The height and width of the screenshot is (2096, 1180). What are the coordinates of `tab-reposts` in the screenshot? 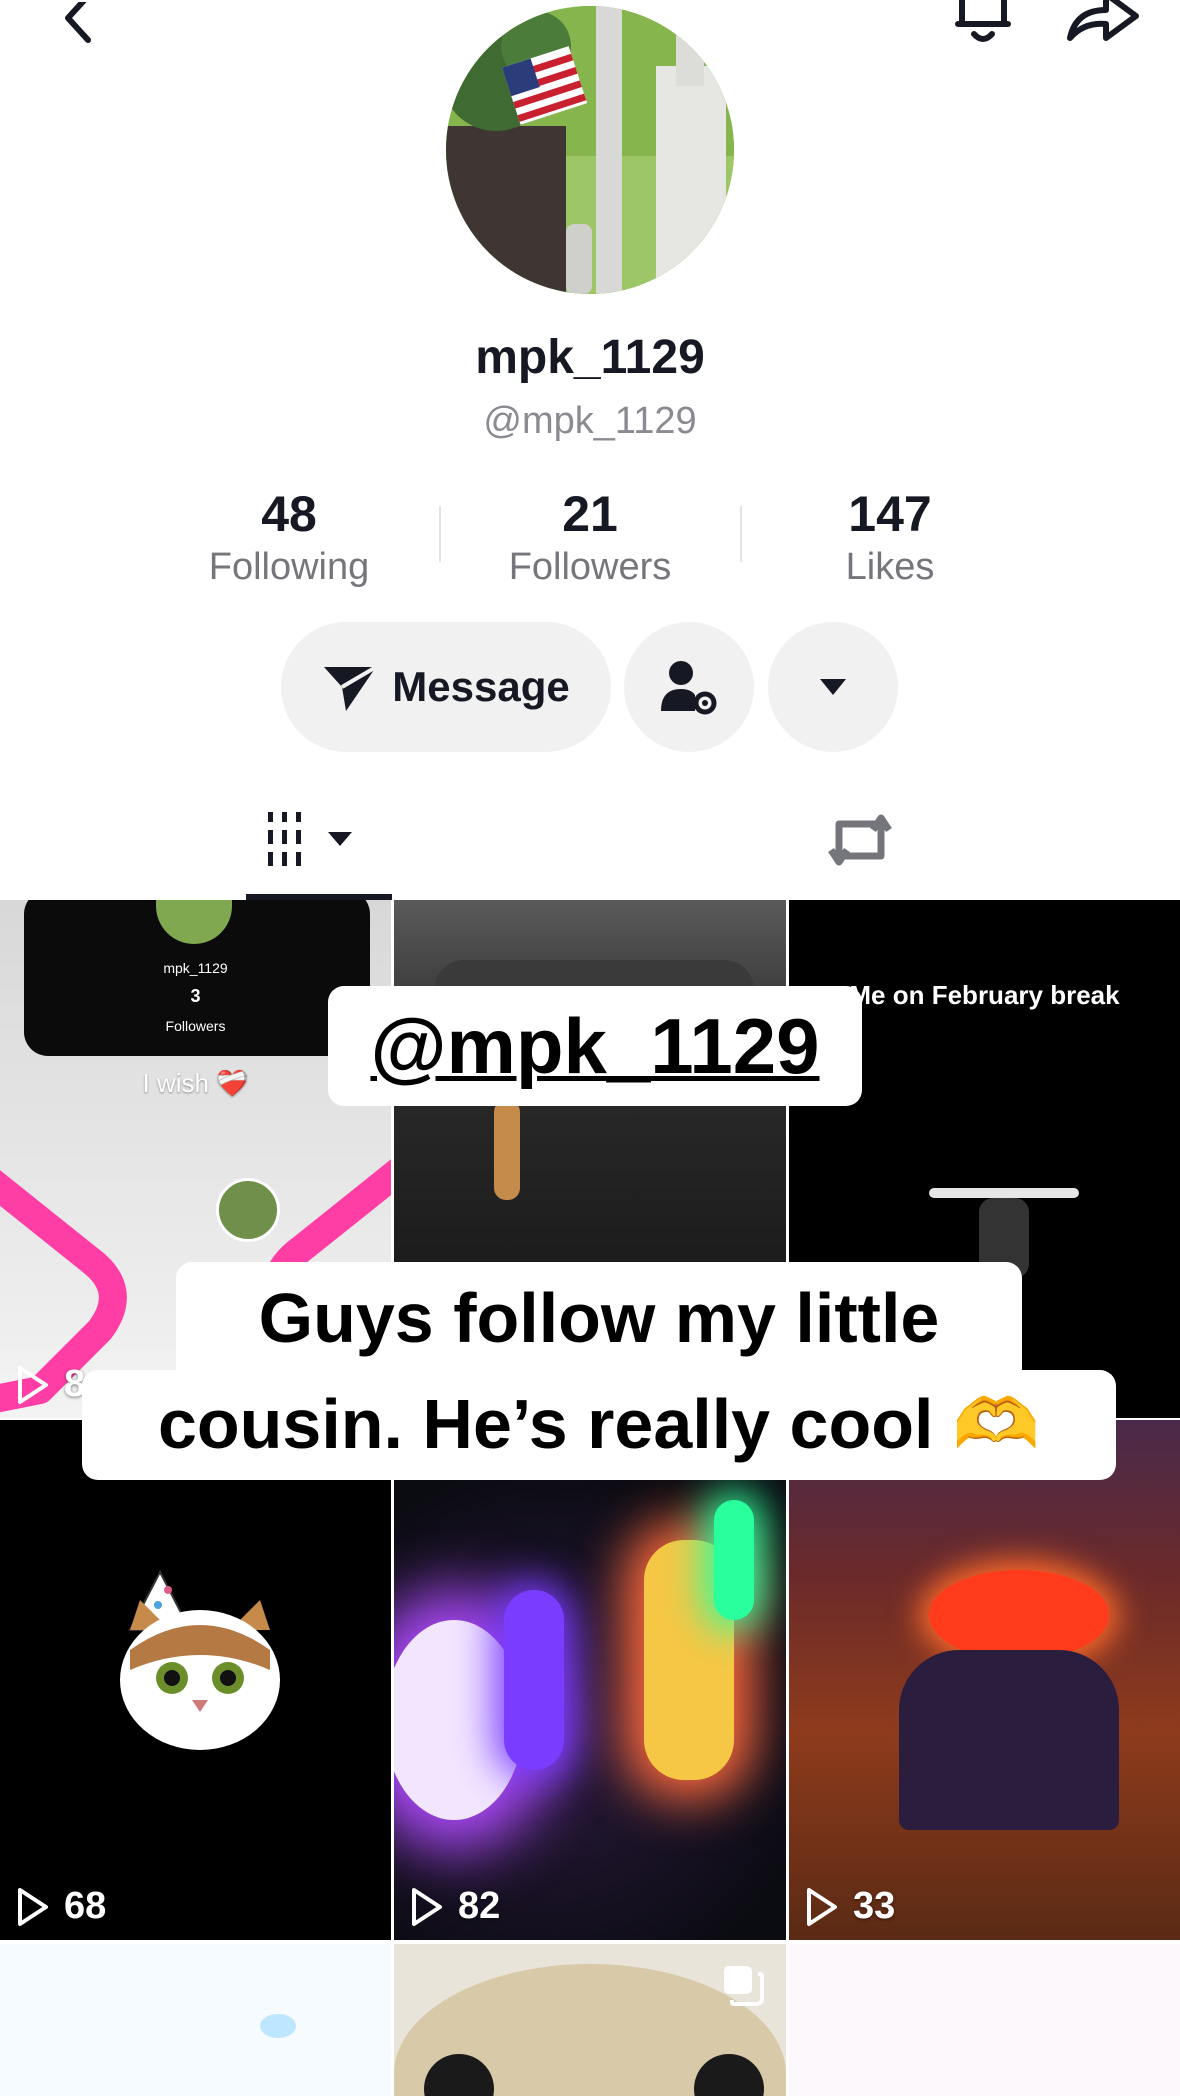 It's located at (860, 840).